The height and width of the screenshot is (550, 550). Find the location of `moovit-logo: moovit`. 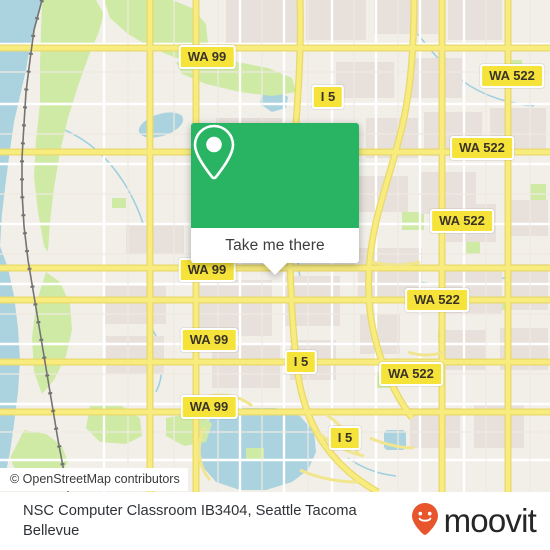

moovit-logo: moovit is located at coordinates (473, 521).